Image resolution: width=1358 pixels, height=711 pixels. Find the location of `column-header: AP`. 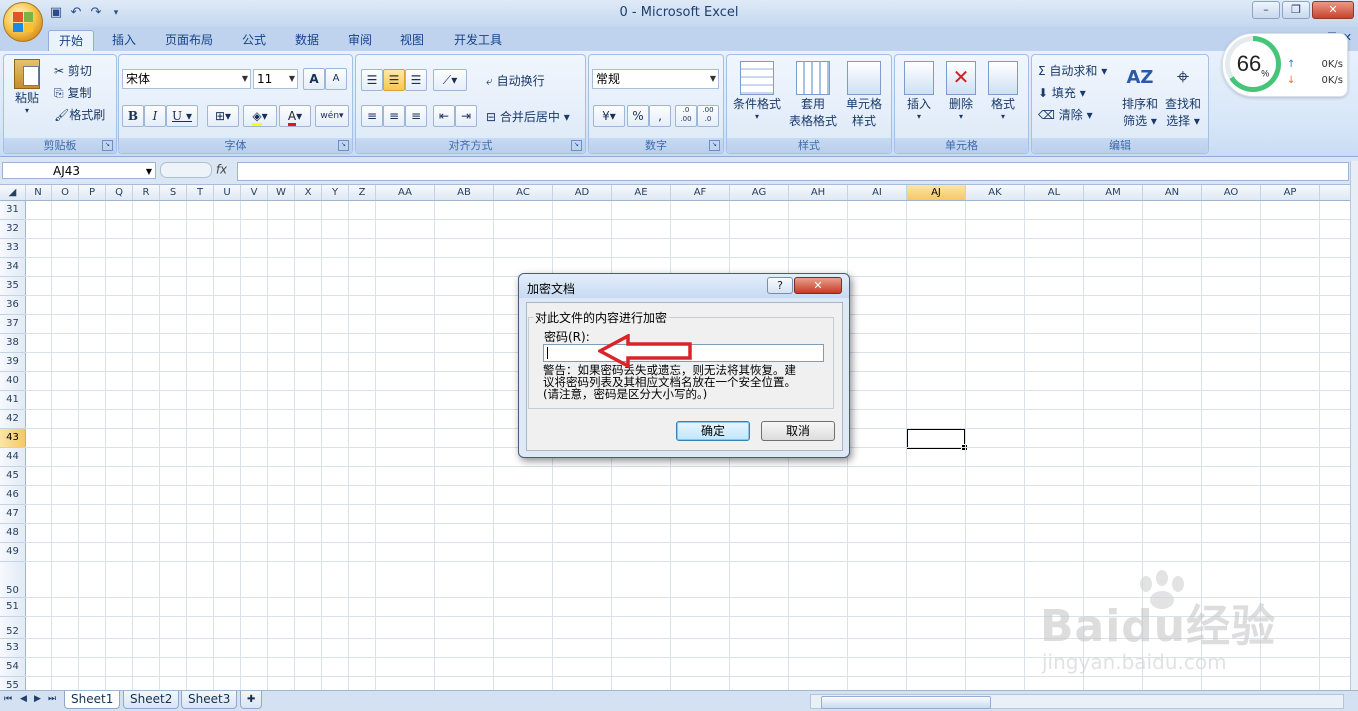

column-header: AP is located at coordinates (1290, 192).